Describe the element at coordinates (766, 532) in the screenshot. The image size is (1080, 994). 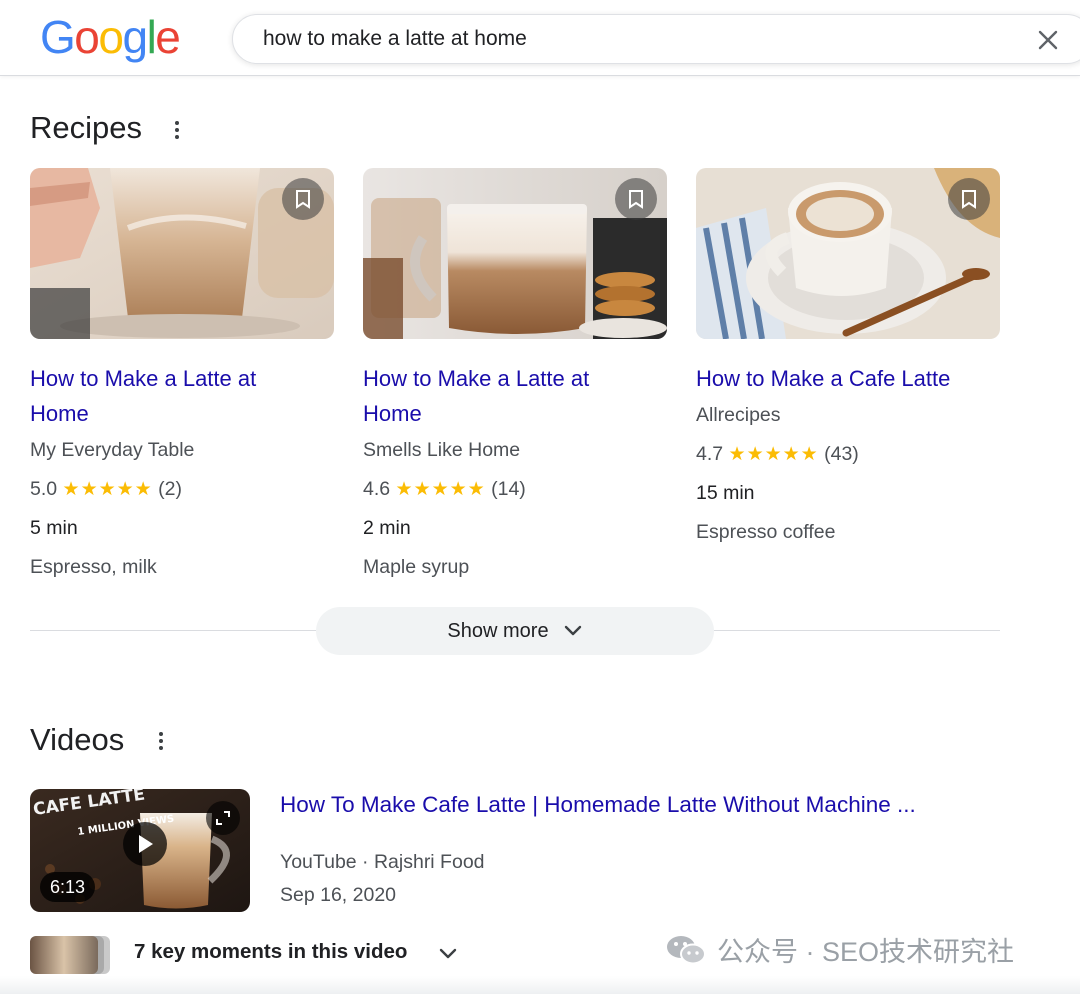
I see `recipe-ingredients: Espresso coffee` at that location.